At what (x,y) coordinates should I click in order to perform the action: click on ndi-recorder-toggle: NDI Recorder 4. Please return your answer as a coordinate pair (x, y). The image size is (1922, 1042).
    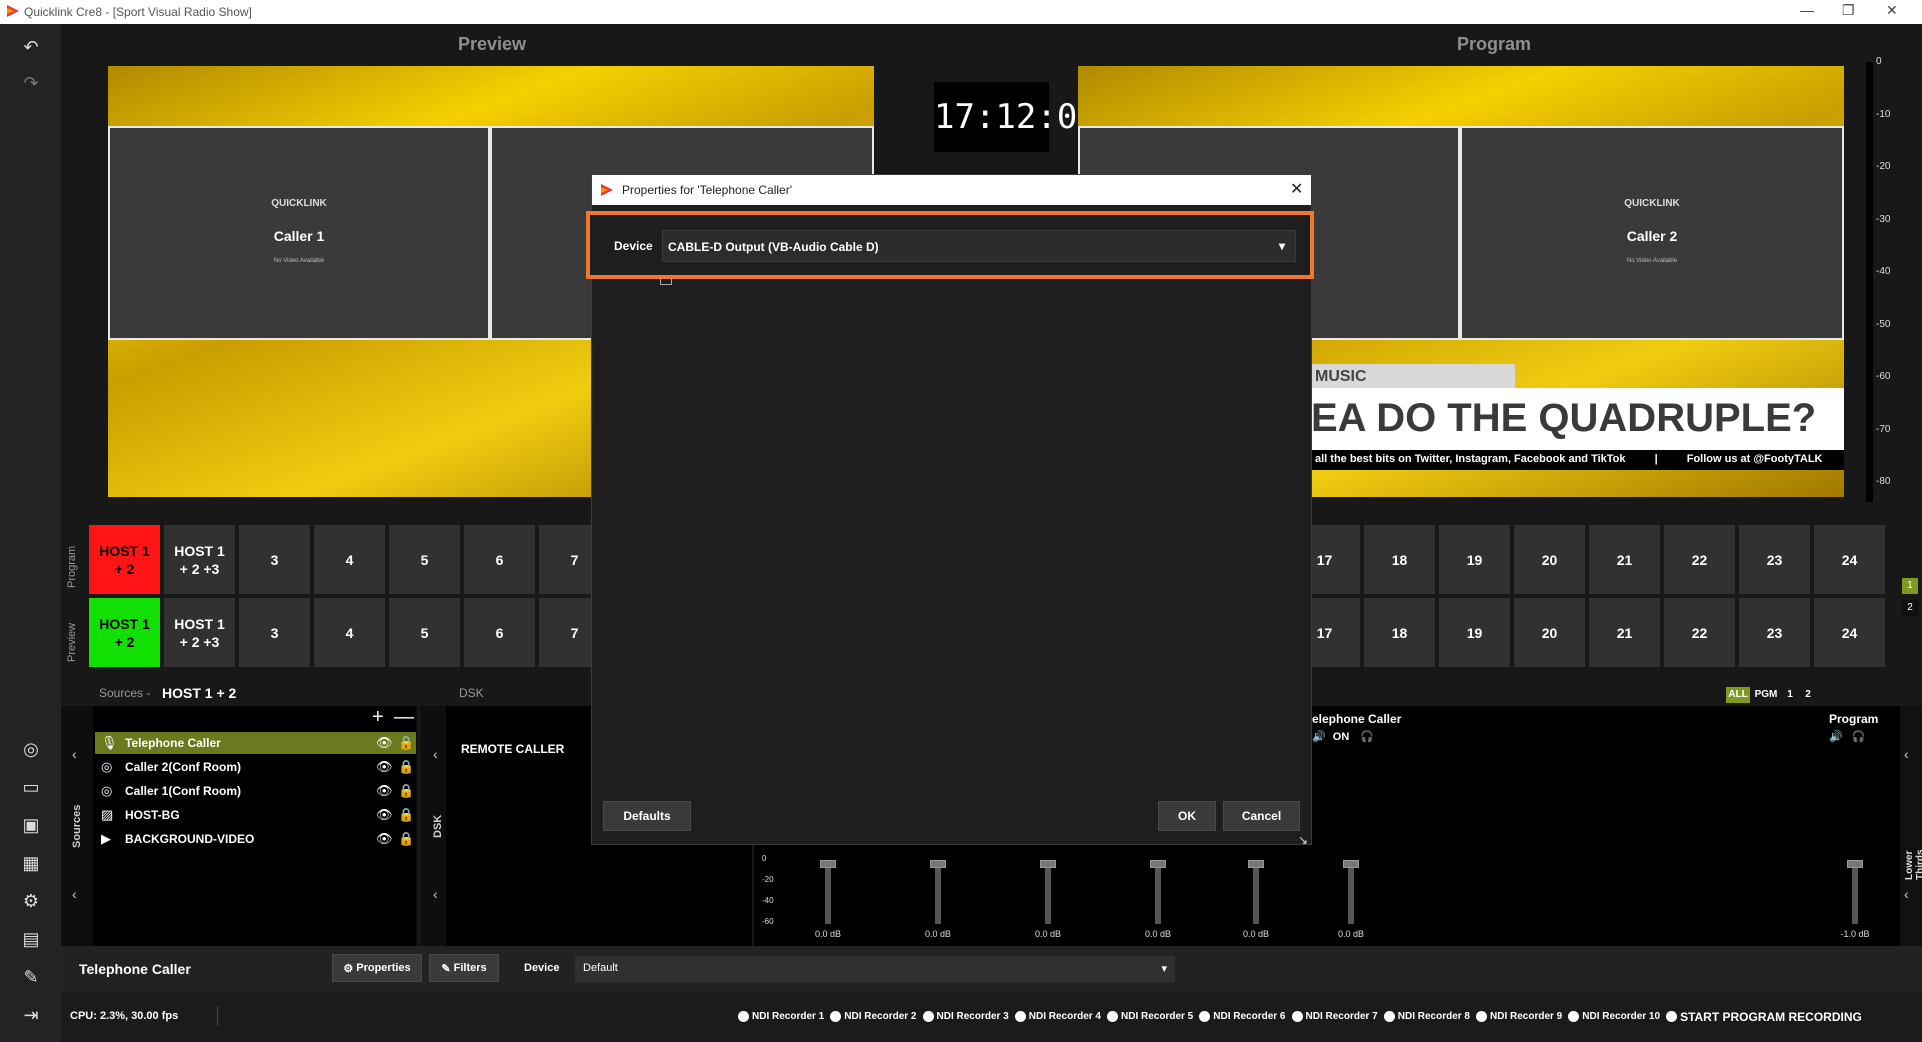
    Looking at the image, I should click on (1057, 1016).